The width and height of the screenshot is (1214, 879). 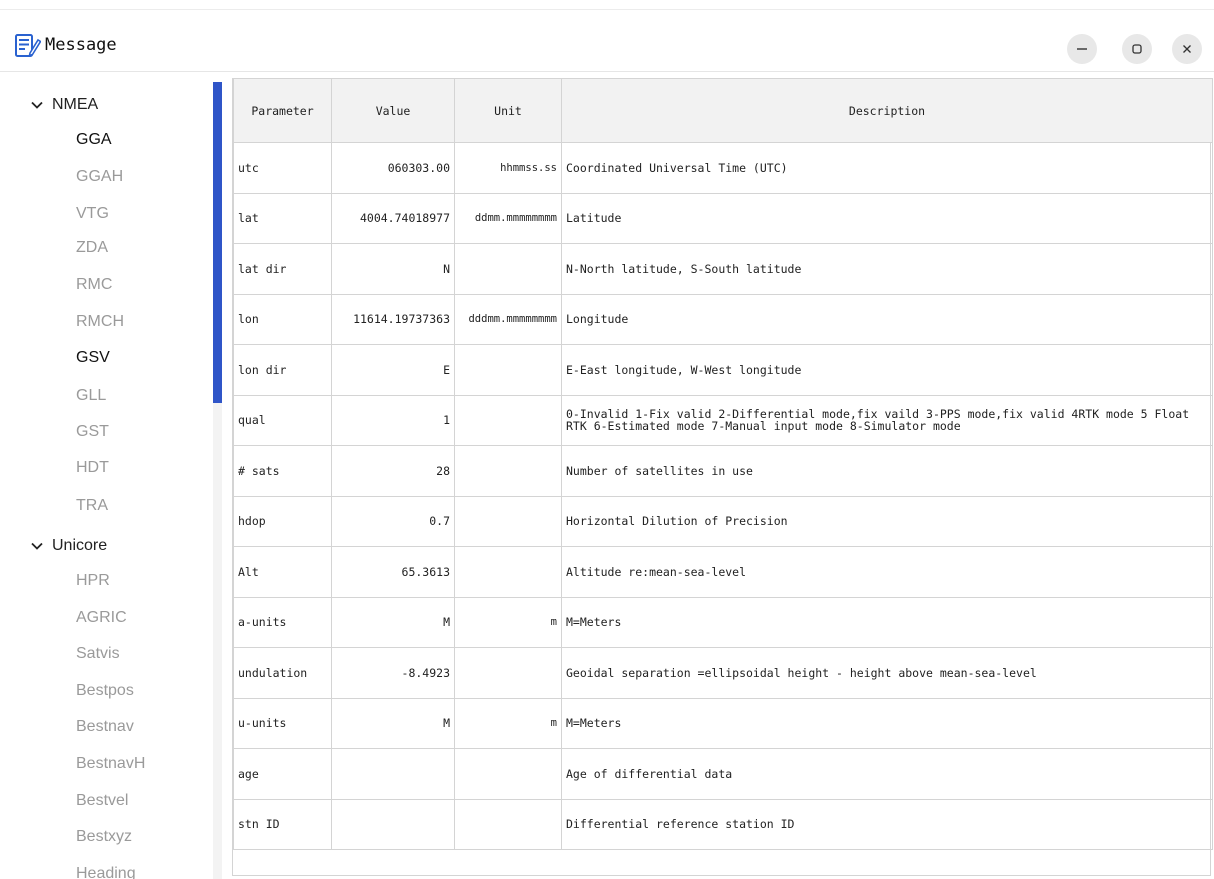 I want to click on group-label: Unicore, so click(x=80, y=545).